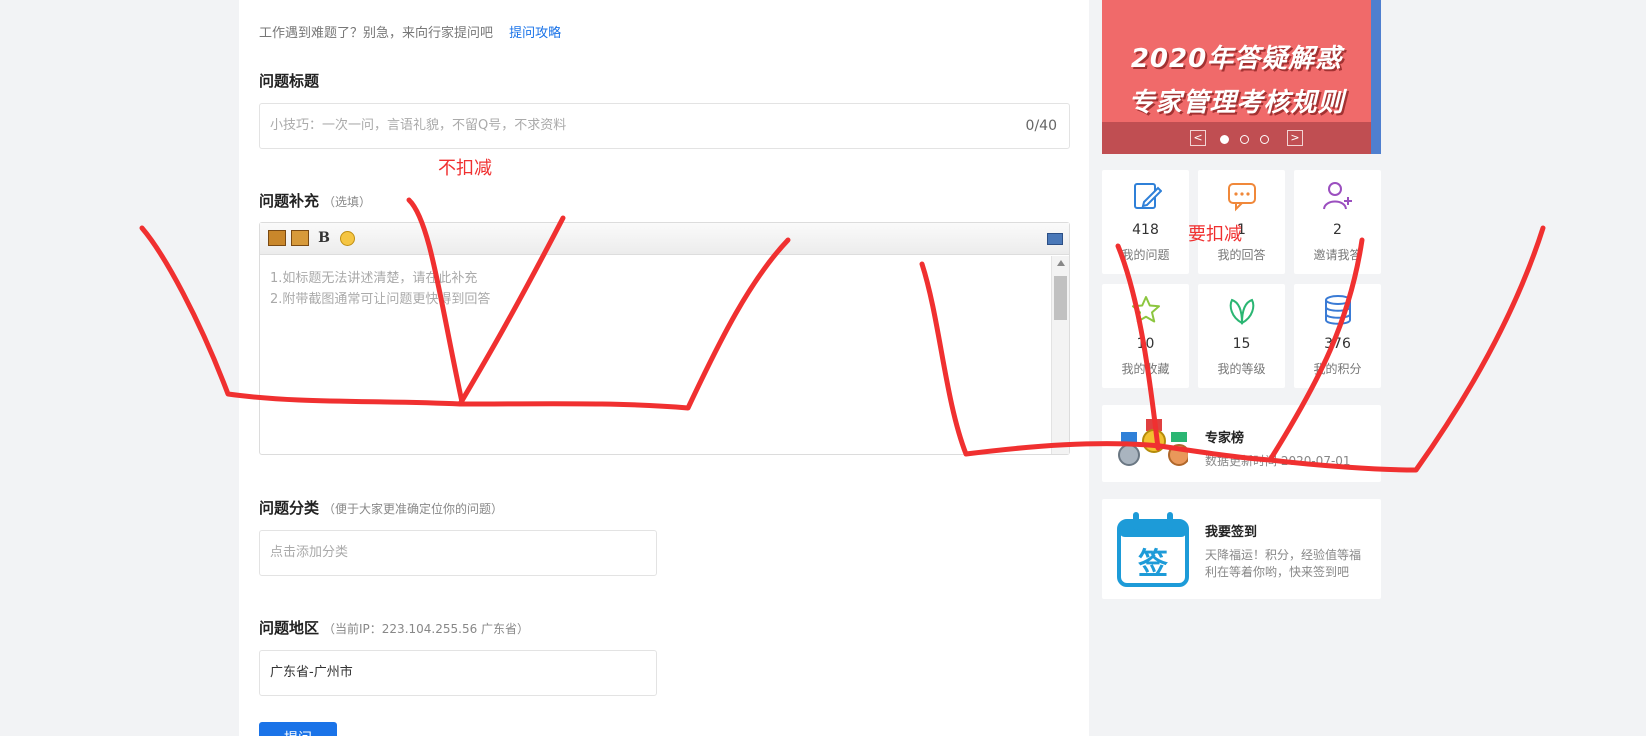 This screenshot has height=736, width=1646. What do you see at coordinates (1236, 103) in the screenshot?
I see `banner-line-2: 专家管理考核规则` at bounding box center [1236, 103].